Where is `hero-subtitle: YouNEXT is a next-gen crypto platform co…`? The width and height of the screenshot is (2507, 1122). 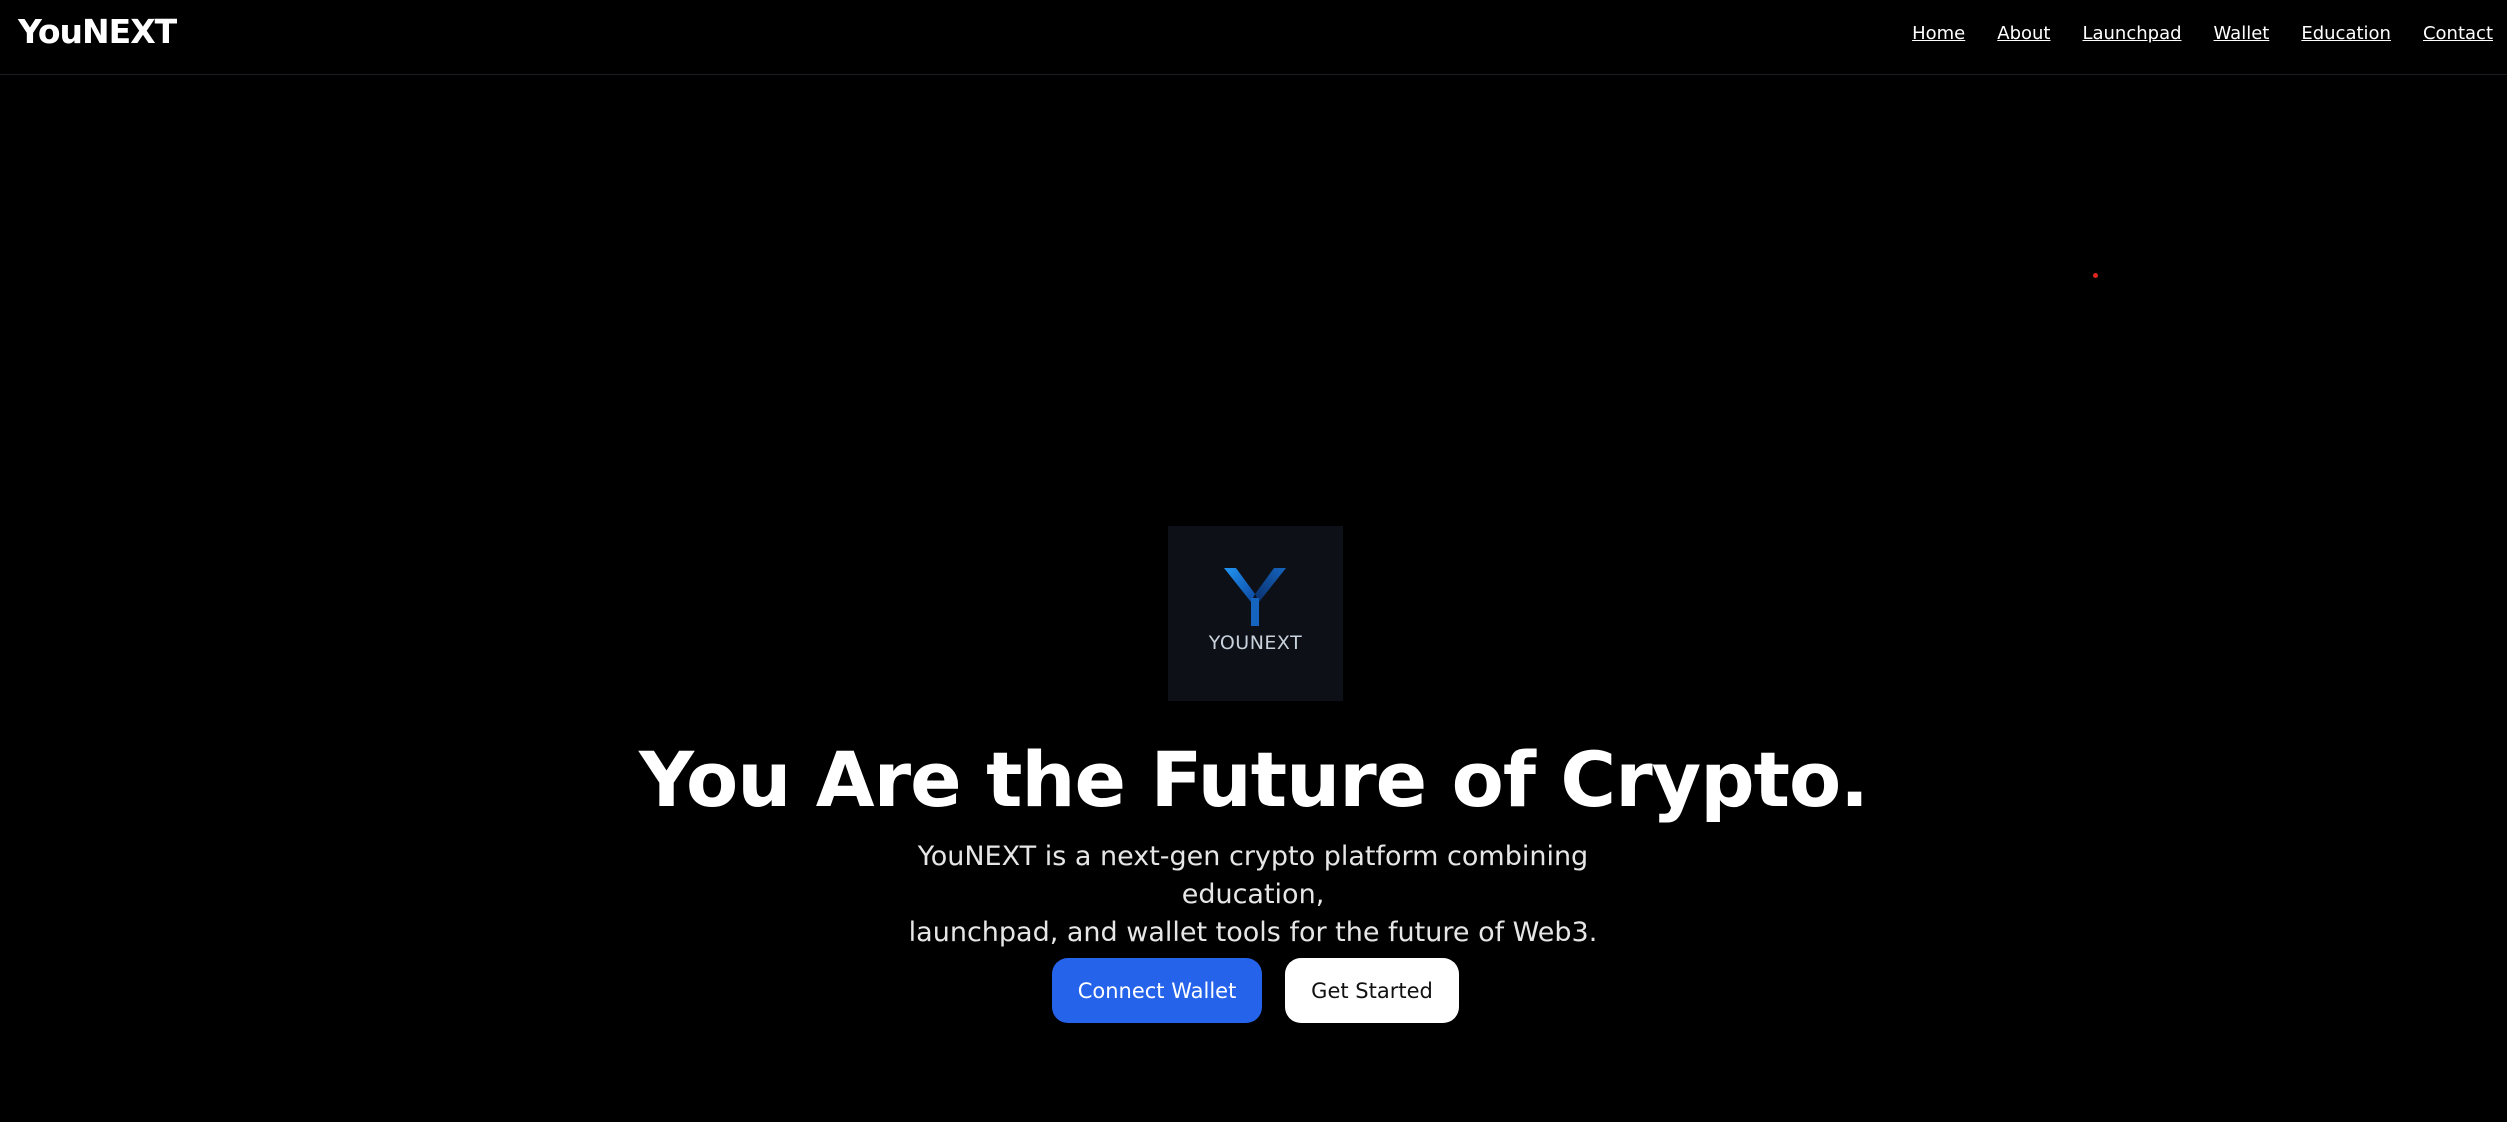 hero-subtitle: YouNEXT is a next-gen crypto platform co… is located at coordinates (1253, 895).